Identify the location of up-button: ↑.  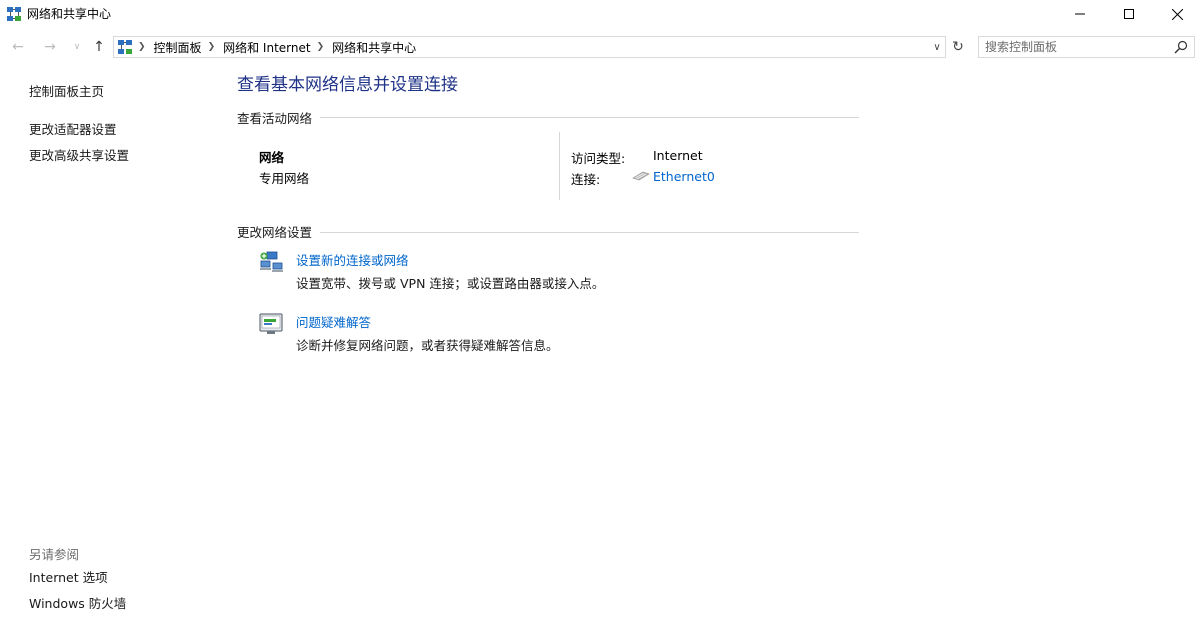
(99, 47).